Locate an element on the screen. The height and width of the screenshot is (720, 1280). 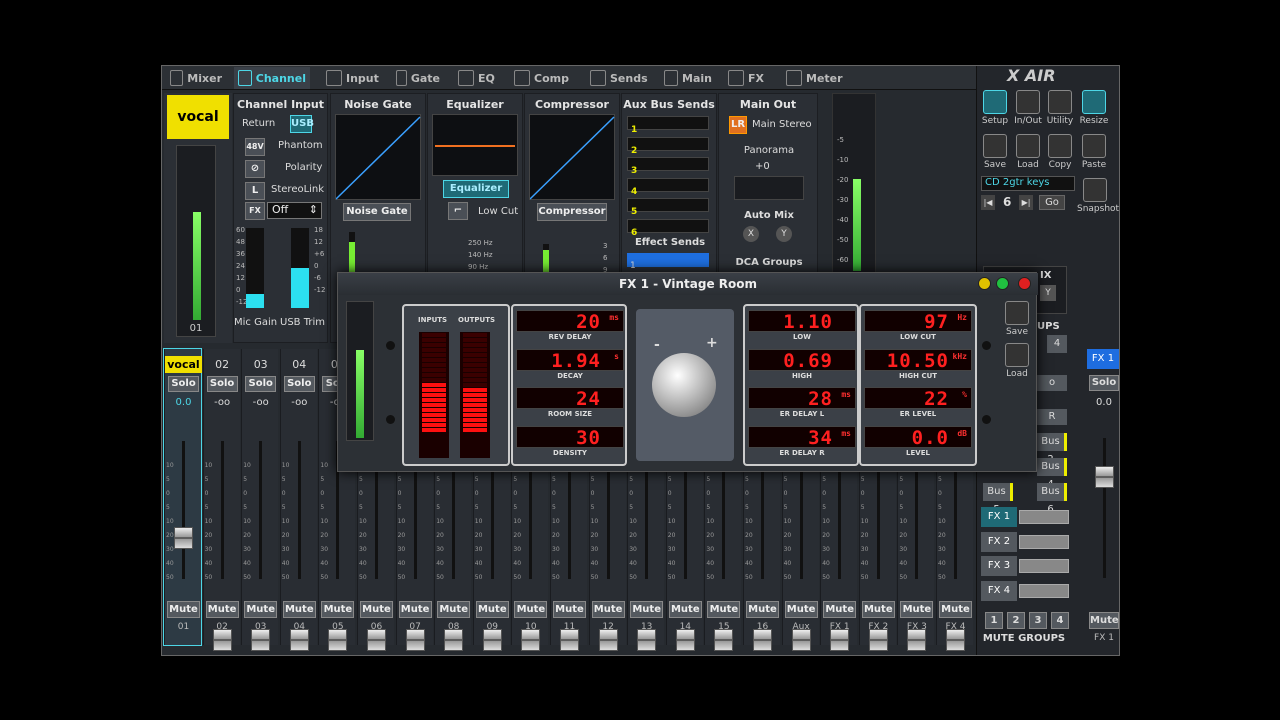
strip-name: 02 is located at coordinates (222, 364).